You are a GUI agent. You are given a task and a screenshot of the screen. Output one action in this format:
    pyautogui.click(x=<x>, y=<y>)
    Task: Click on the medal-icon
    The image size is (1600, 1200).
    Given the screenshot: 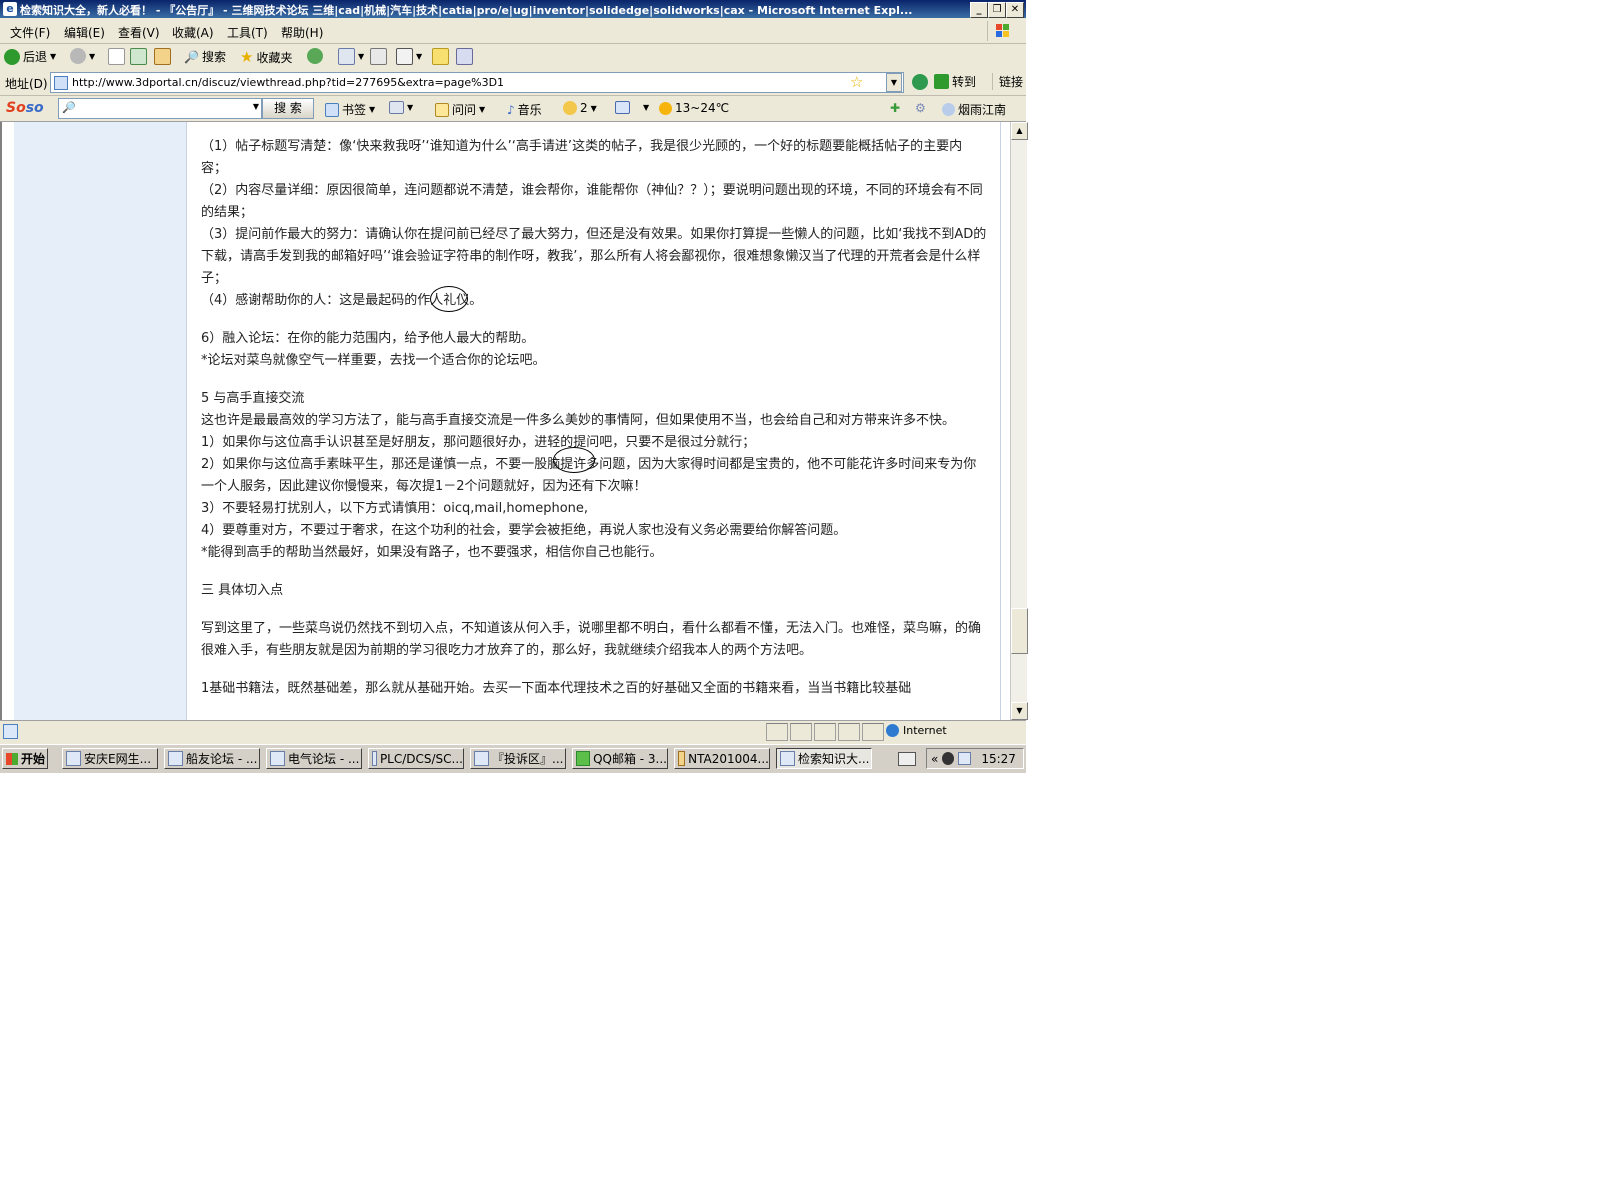 What is the action you would take?
    pyautogui.click(x=570, y=108)
    